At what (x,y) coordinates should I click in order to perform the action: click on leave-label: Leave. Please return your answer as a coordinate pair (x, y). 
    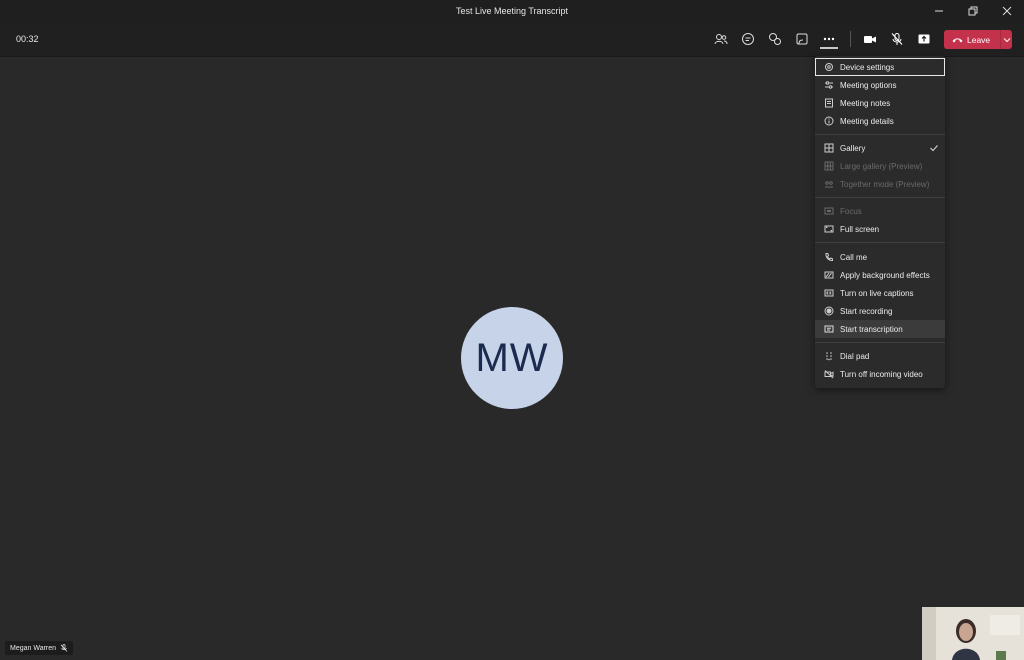
    Looking at the image, I should click on (979, 39).